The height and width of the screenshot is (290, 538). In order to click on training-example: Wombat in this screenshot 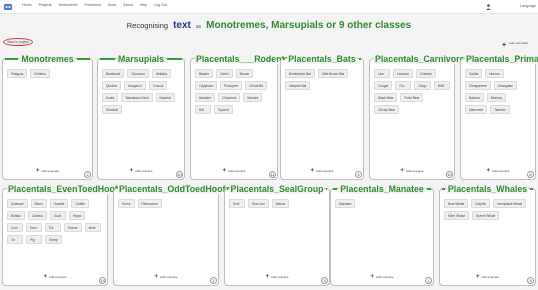, I will do `click(112, 109)`.